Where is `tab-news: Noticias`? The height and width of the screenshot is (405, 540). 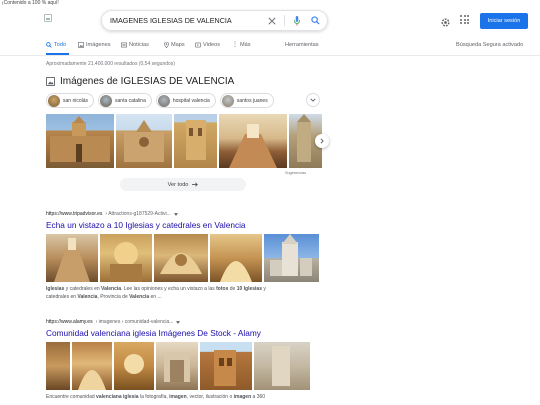 tab-news: Noticias is located at coordinates (135, 45).